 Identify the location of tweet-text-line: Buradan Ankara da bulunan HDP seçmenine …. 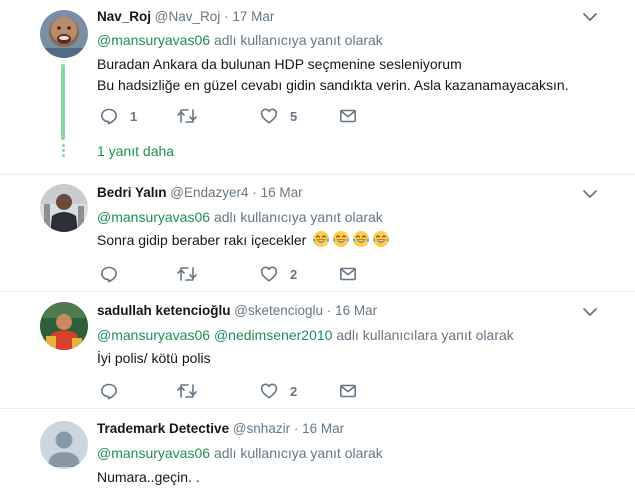
(279, 64).